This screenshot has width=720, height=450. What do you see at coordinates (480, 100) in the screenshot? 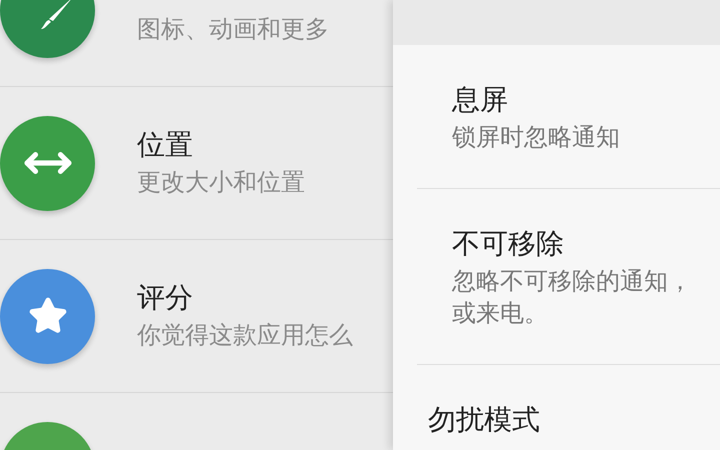
I see `option-title: 息屏` at bounding box center [480, 100].